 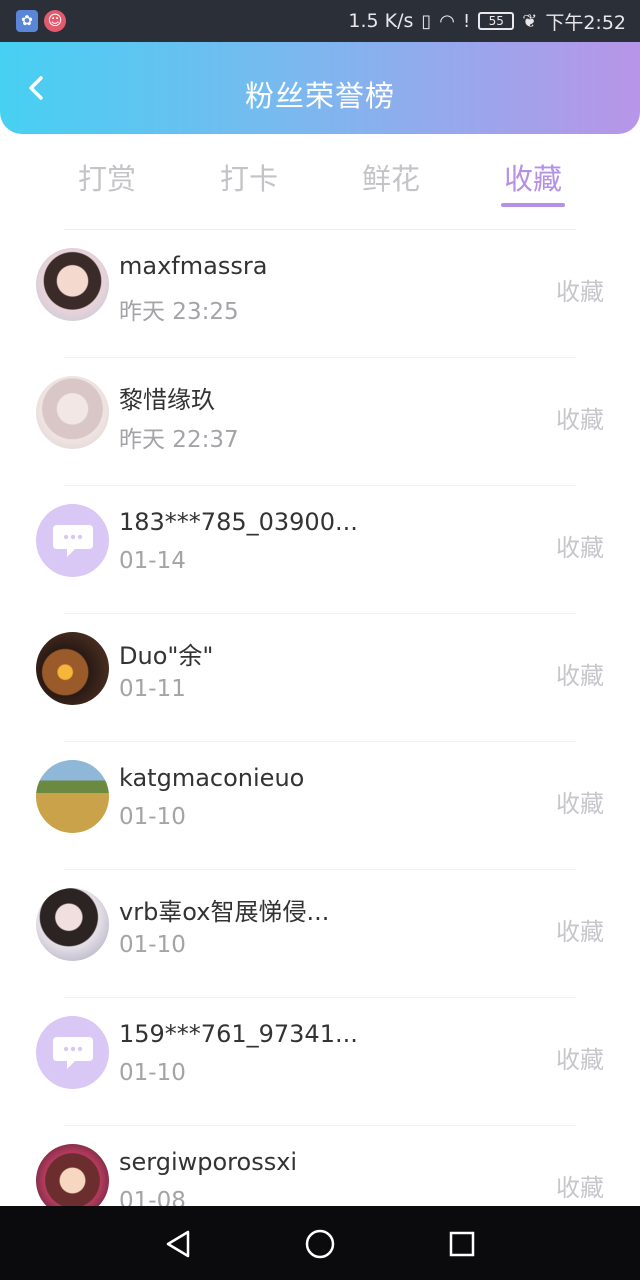 I want to click on list-item: sergiwporossxi 01-08 收藏, so click(x=320, y=1166).